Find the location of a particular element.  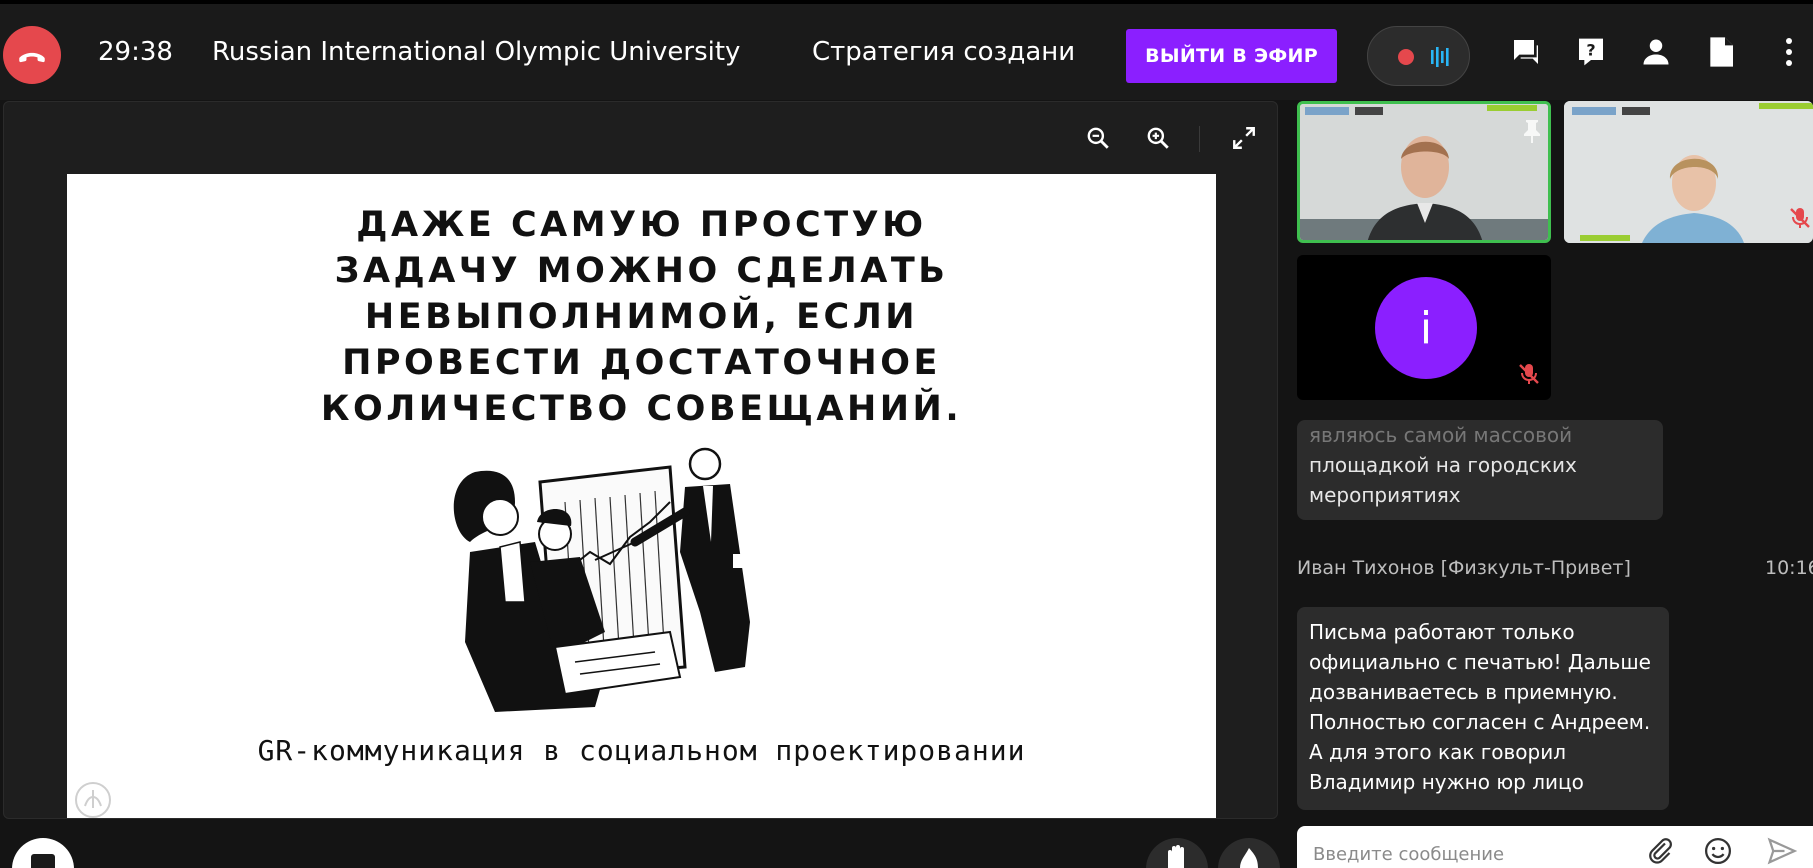

chat-icon is located at coordinates (1526, 52).